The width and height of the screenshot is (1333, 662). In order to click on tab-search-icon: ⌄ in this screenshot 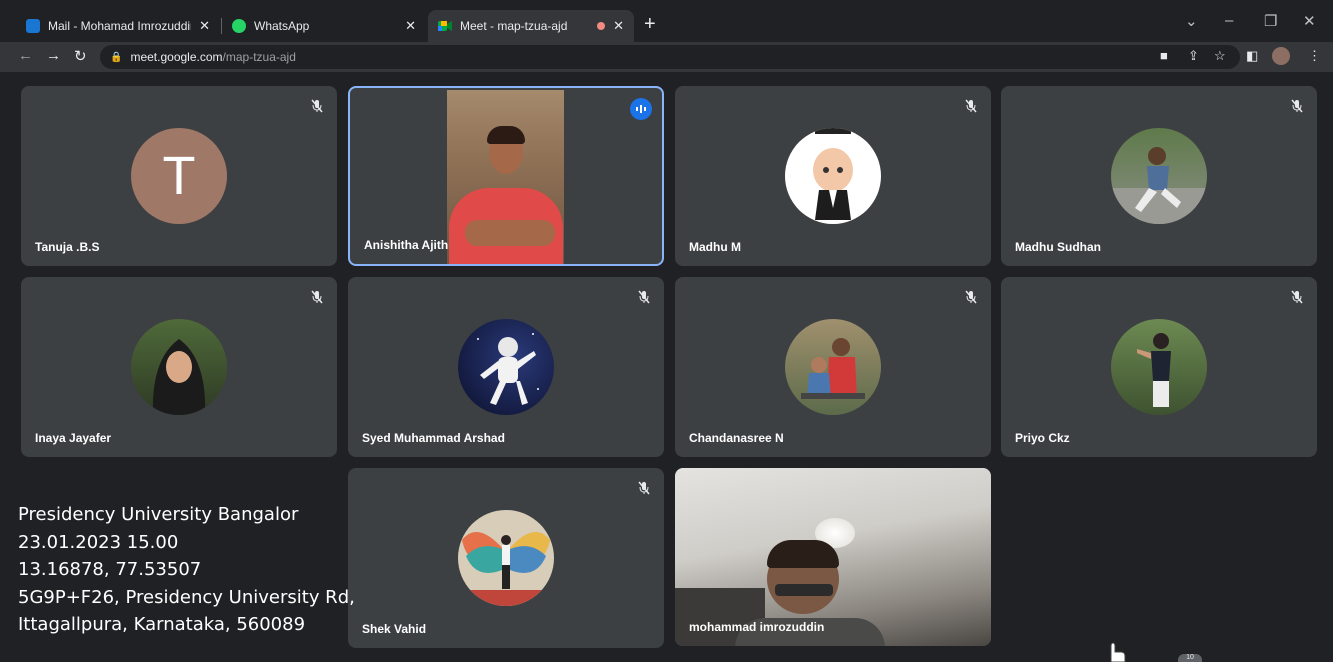, I will do `click(1191, 21)`.